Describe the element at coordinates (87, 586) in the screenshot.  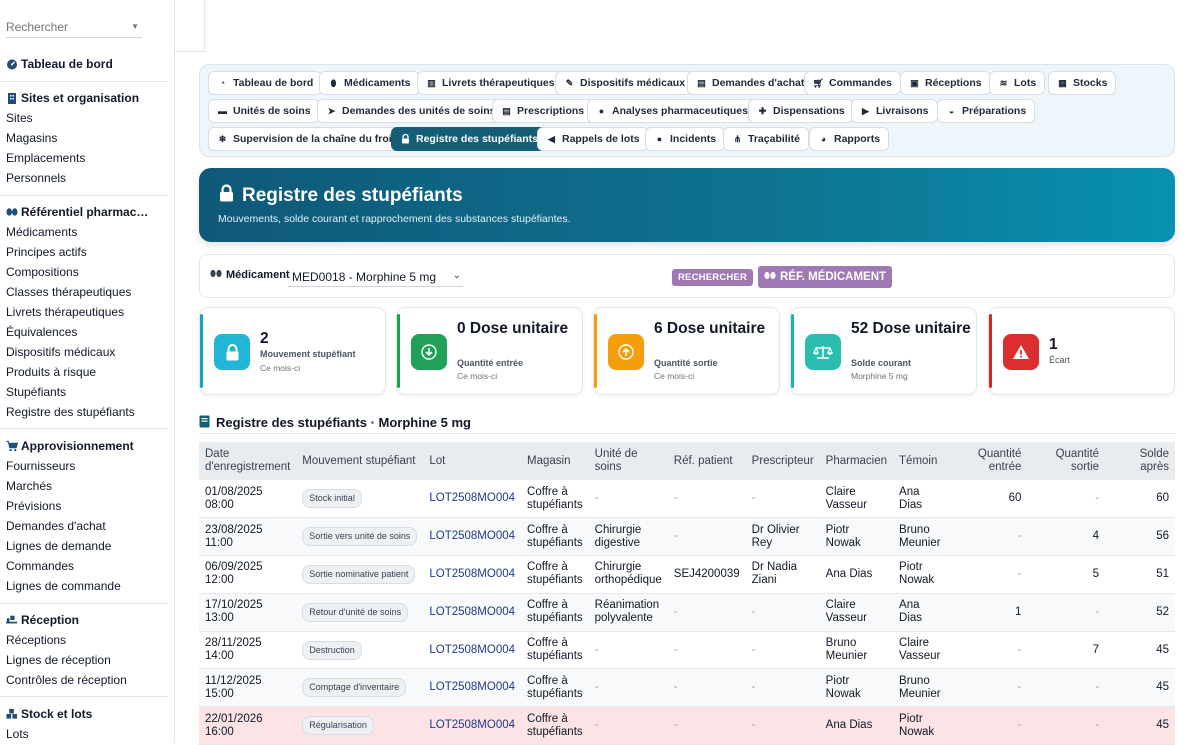
I see `sidebar-item-lignes-commande: Lignes de commande` at that location.